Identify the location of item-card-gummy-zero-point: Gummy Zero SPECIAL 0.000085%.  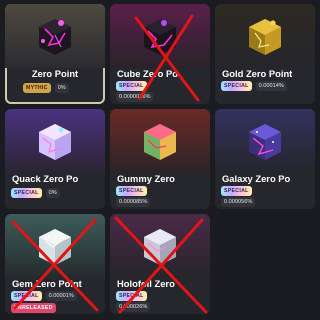
(160, 159).